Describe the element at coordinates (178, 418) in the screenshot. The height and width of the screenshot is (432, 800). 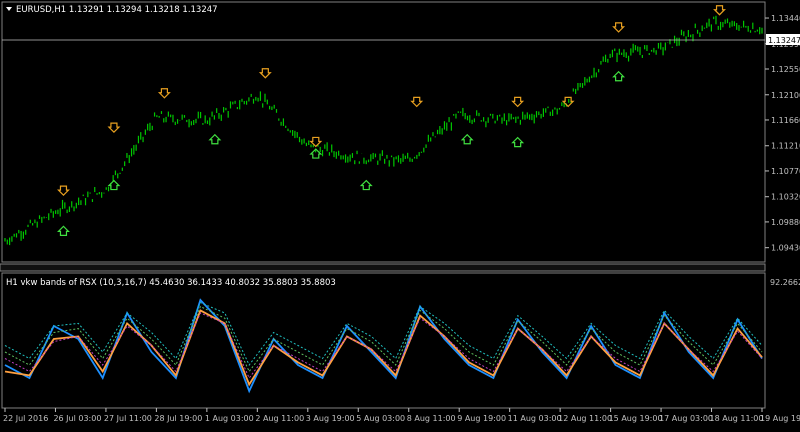
I see `time-tick-label: 28 Jul 19:00` at that location.